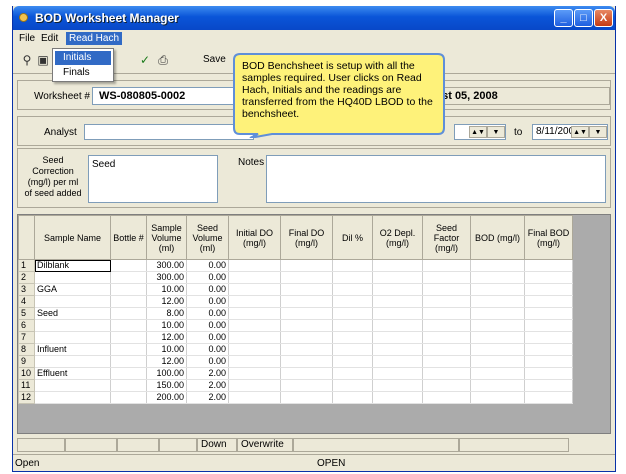 This screenshot has width=626, height=474. Describe the element at coordinates (72, 237) in the screenshot. I see `col-sample-name: Sample Name` at that location.